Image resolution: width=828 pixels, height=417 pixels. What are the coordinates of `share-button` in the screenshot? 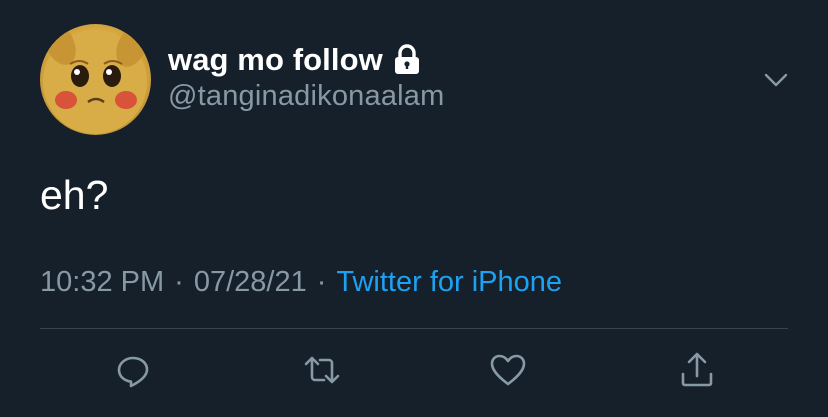 It's located at (697, 370).